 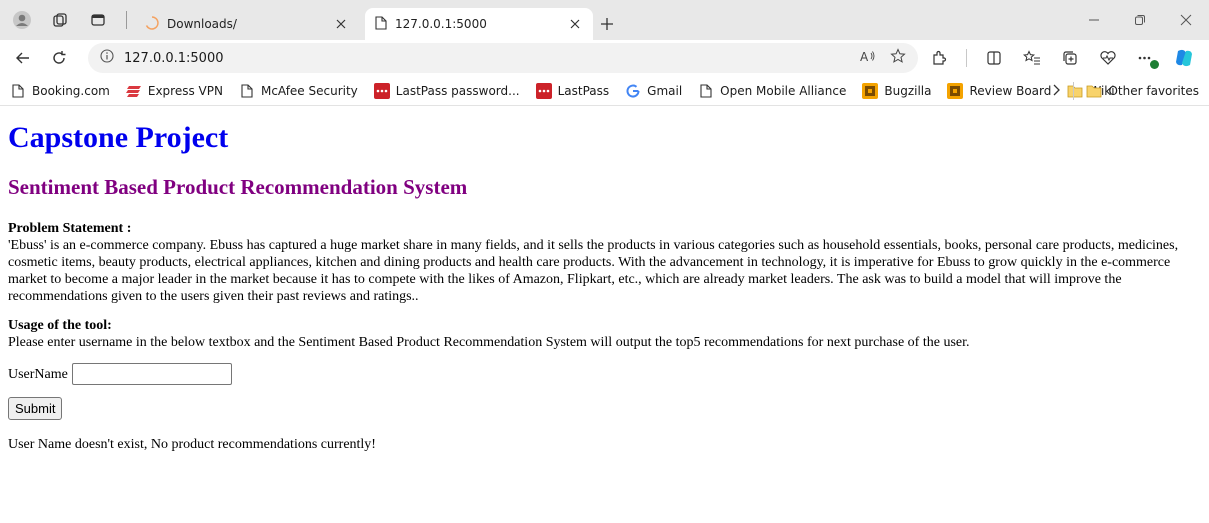 I want to click on notification-badge, so click(x=1154, y=64).